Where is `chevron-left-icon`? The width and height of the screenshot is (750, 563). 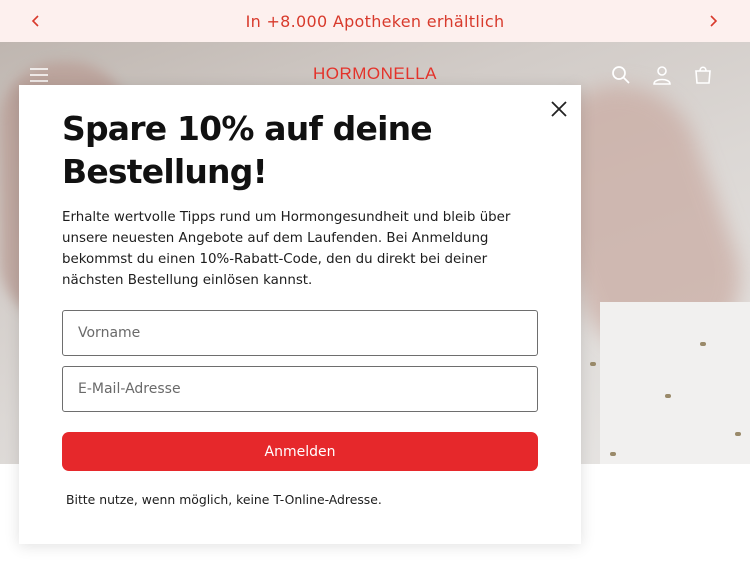
chevron-left-icon is located at coordinates (36, 21).